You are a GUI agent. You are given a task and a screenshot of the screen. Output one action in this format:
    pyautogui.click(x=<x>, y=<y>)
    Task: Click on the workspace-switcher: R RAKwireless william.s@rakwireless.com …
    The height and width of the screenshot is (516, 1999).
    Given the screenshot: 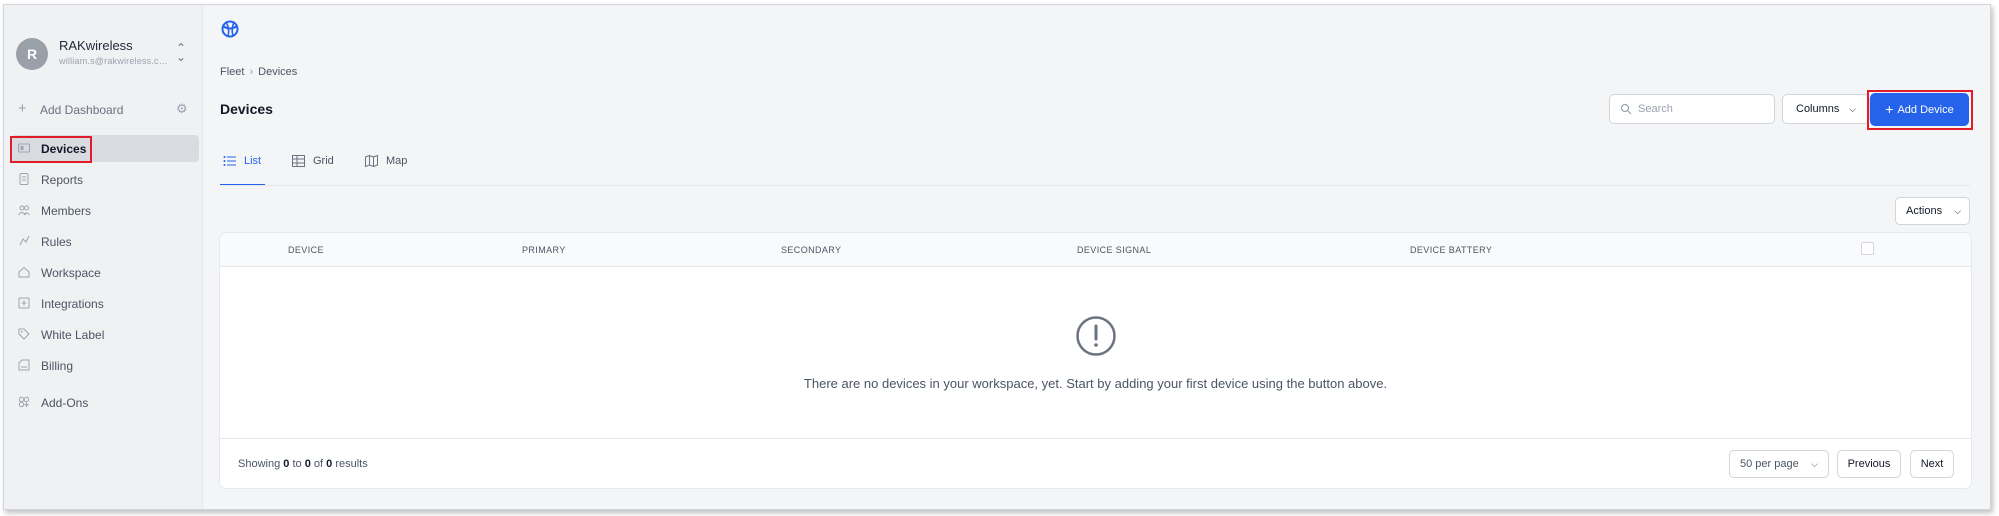 What is the action you would take?
    pyautogui.click(x=106, y=54)
    